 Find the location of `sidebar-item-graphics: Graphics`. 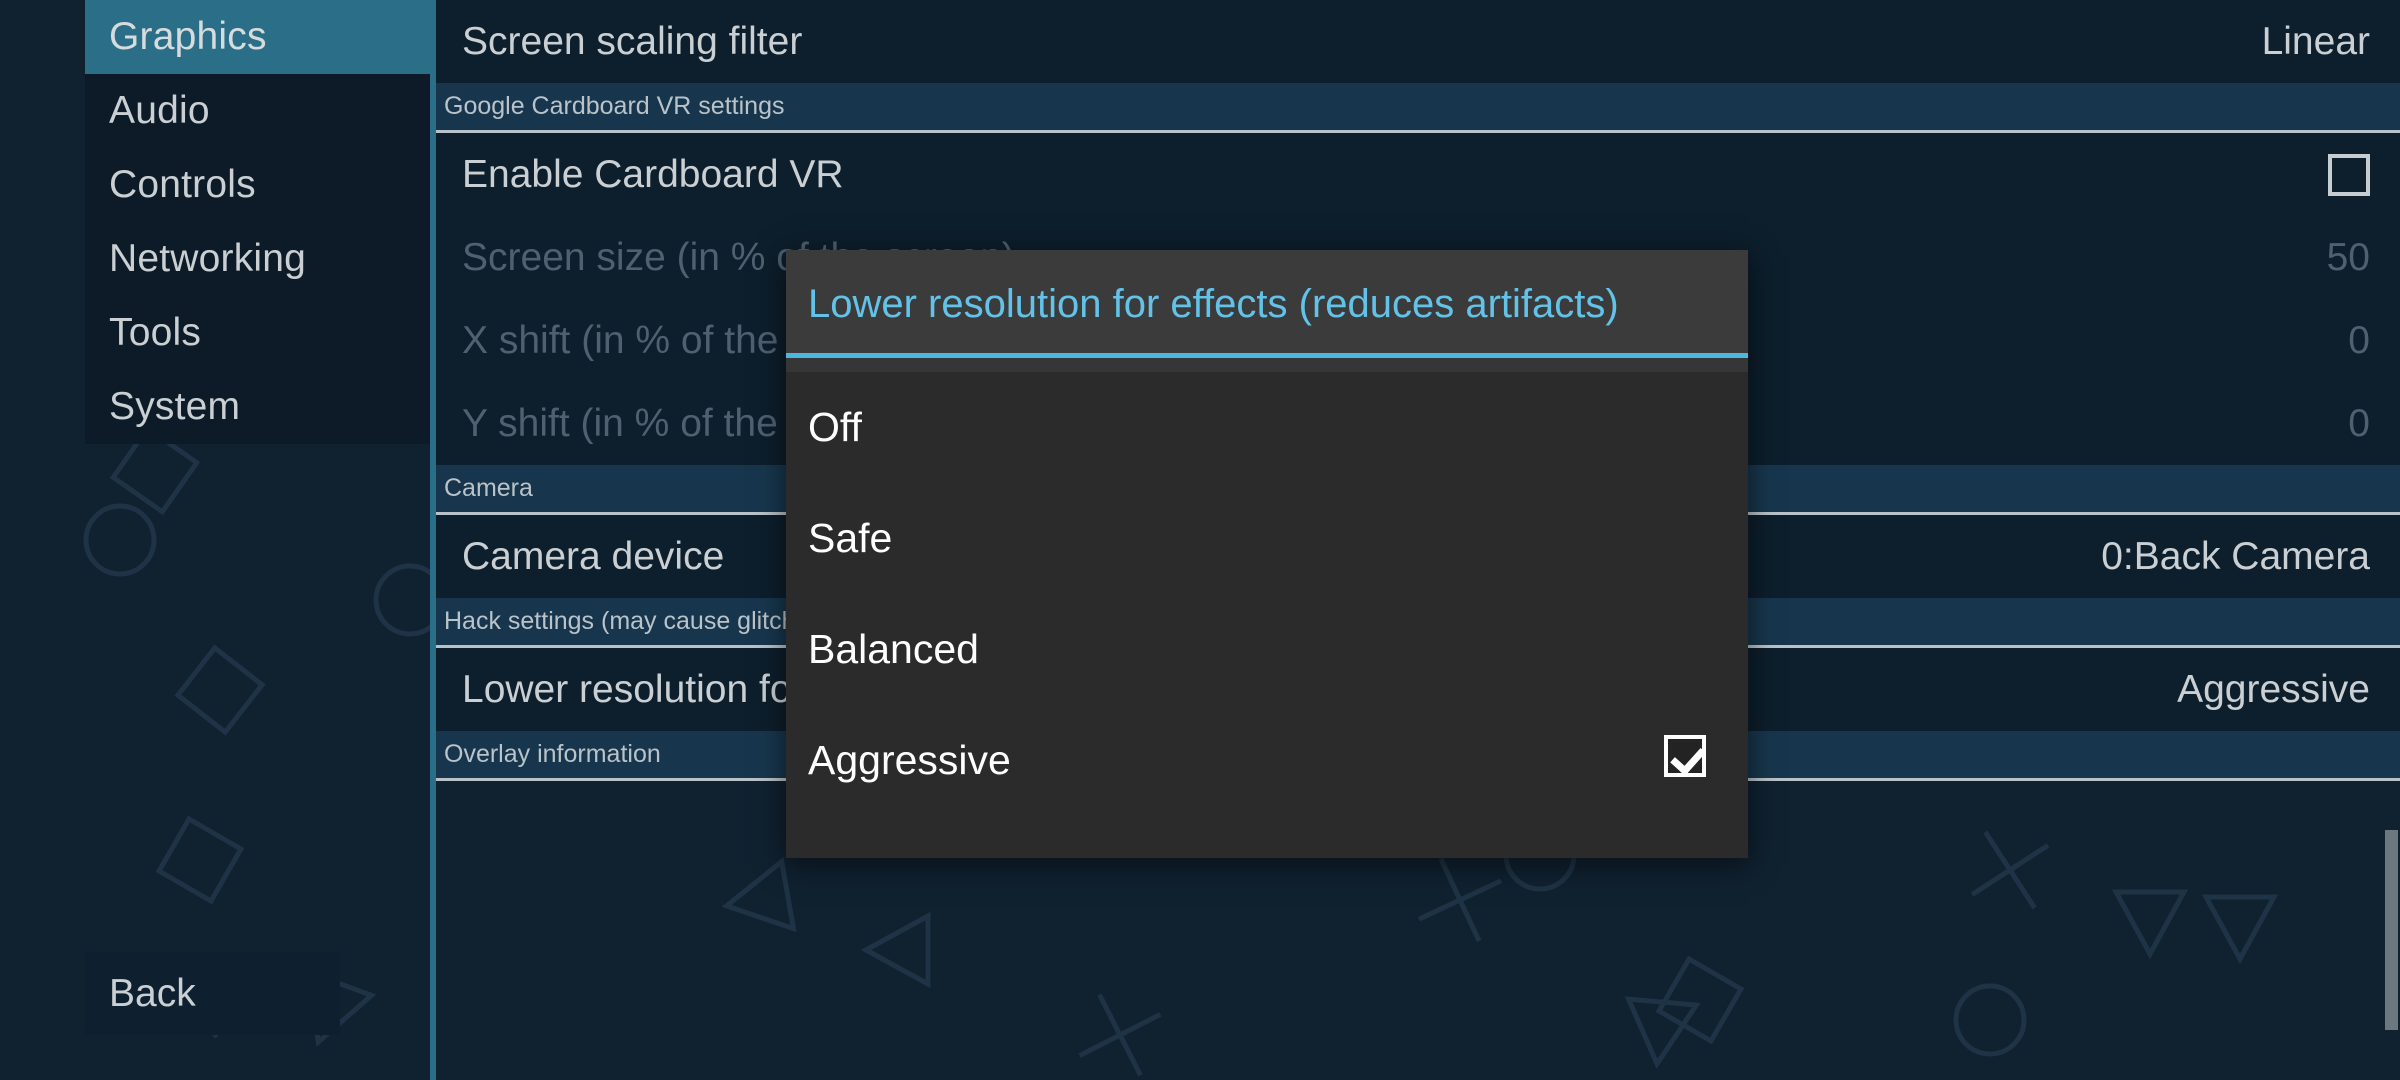

sidebar-item-graphics: Graphics is located at coordinates (257, 37).